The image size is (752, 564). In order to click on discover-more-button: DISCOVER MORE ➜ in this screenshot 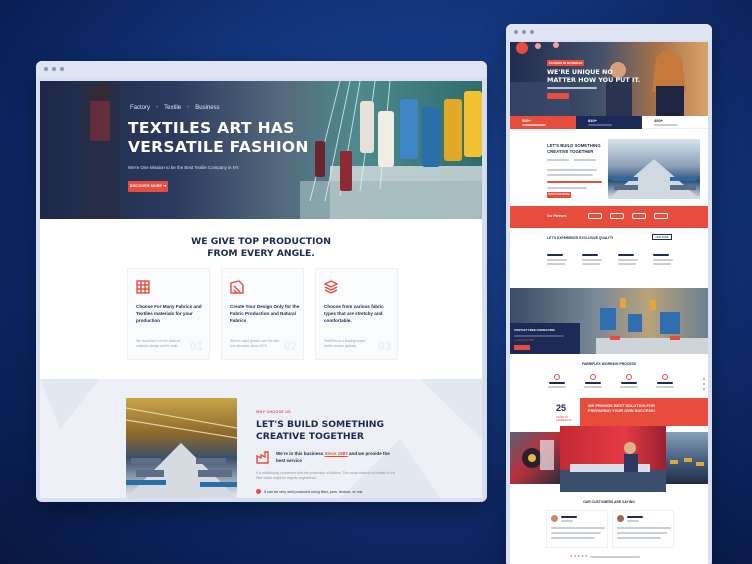, I will do `click(148, 186)`.